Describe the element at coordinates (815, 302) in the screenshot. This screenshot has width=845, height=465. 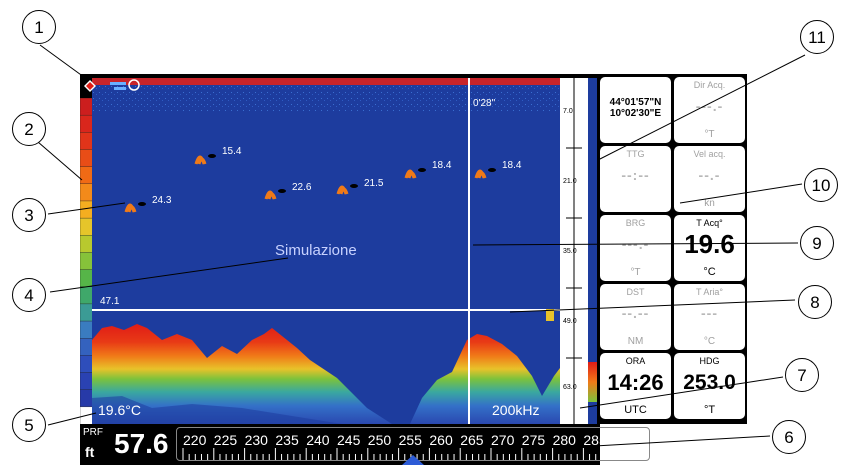
I see `callout-8: 8` at that location.